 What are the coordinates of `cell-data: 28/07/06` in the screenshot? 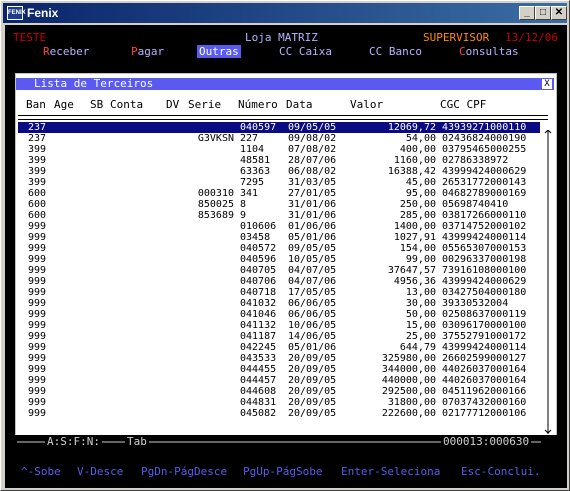 It's located at (312, 160).